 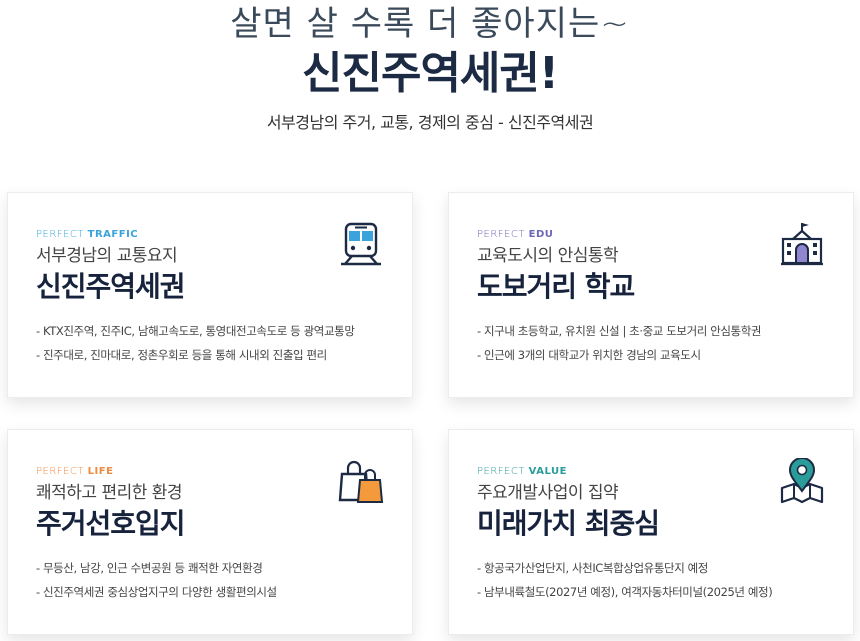 I want to click on school-icon, so click(x=802, y=244).